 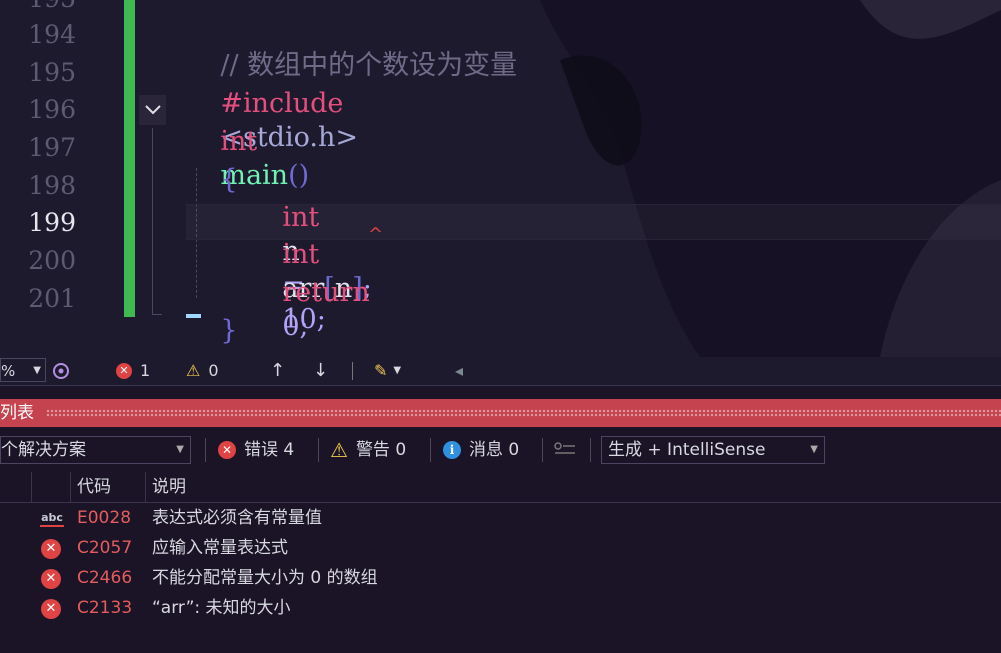 What do you see at coordinates (95, 450) in the screenshot?
I see `scope-dropdown: 个解决方案 ▼` at bounding box center [95, 450].